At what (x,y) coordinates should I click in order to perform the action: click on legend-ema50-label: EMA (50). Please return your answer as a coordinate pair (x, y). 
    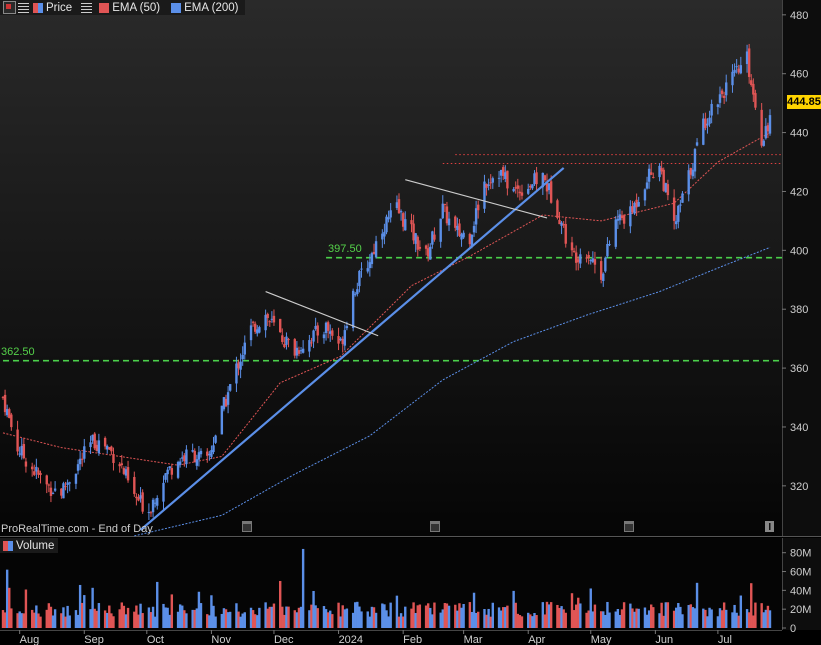
    Looking at the image, I should click on (136, 7).